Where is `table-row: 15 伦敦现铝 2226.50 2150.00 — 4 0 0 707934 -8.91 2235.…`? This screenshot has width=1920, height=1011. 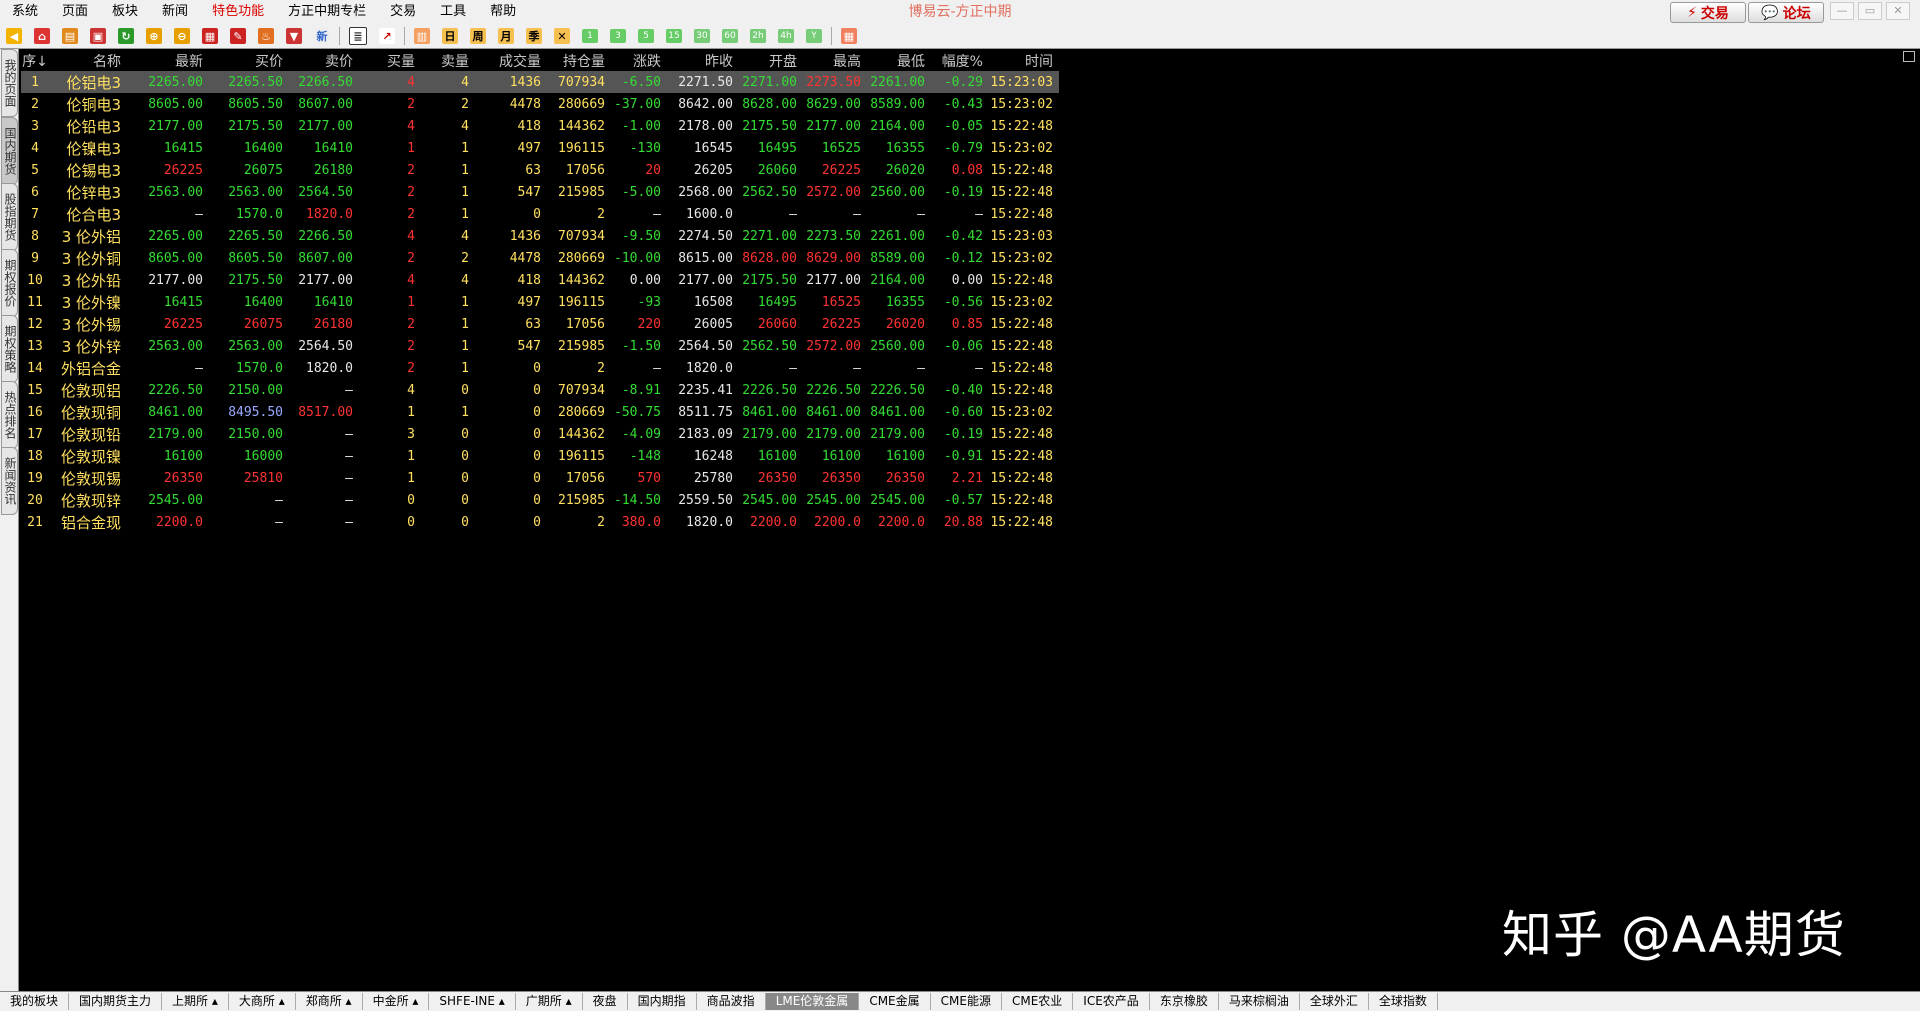 table-row: 15 伦敦现铝 2226.50 2150.00 — 4 0 0 707934 -8.91 2235.… is located at coordinates (540, 390).